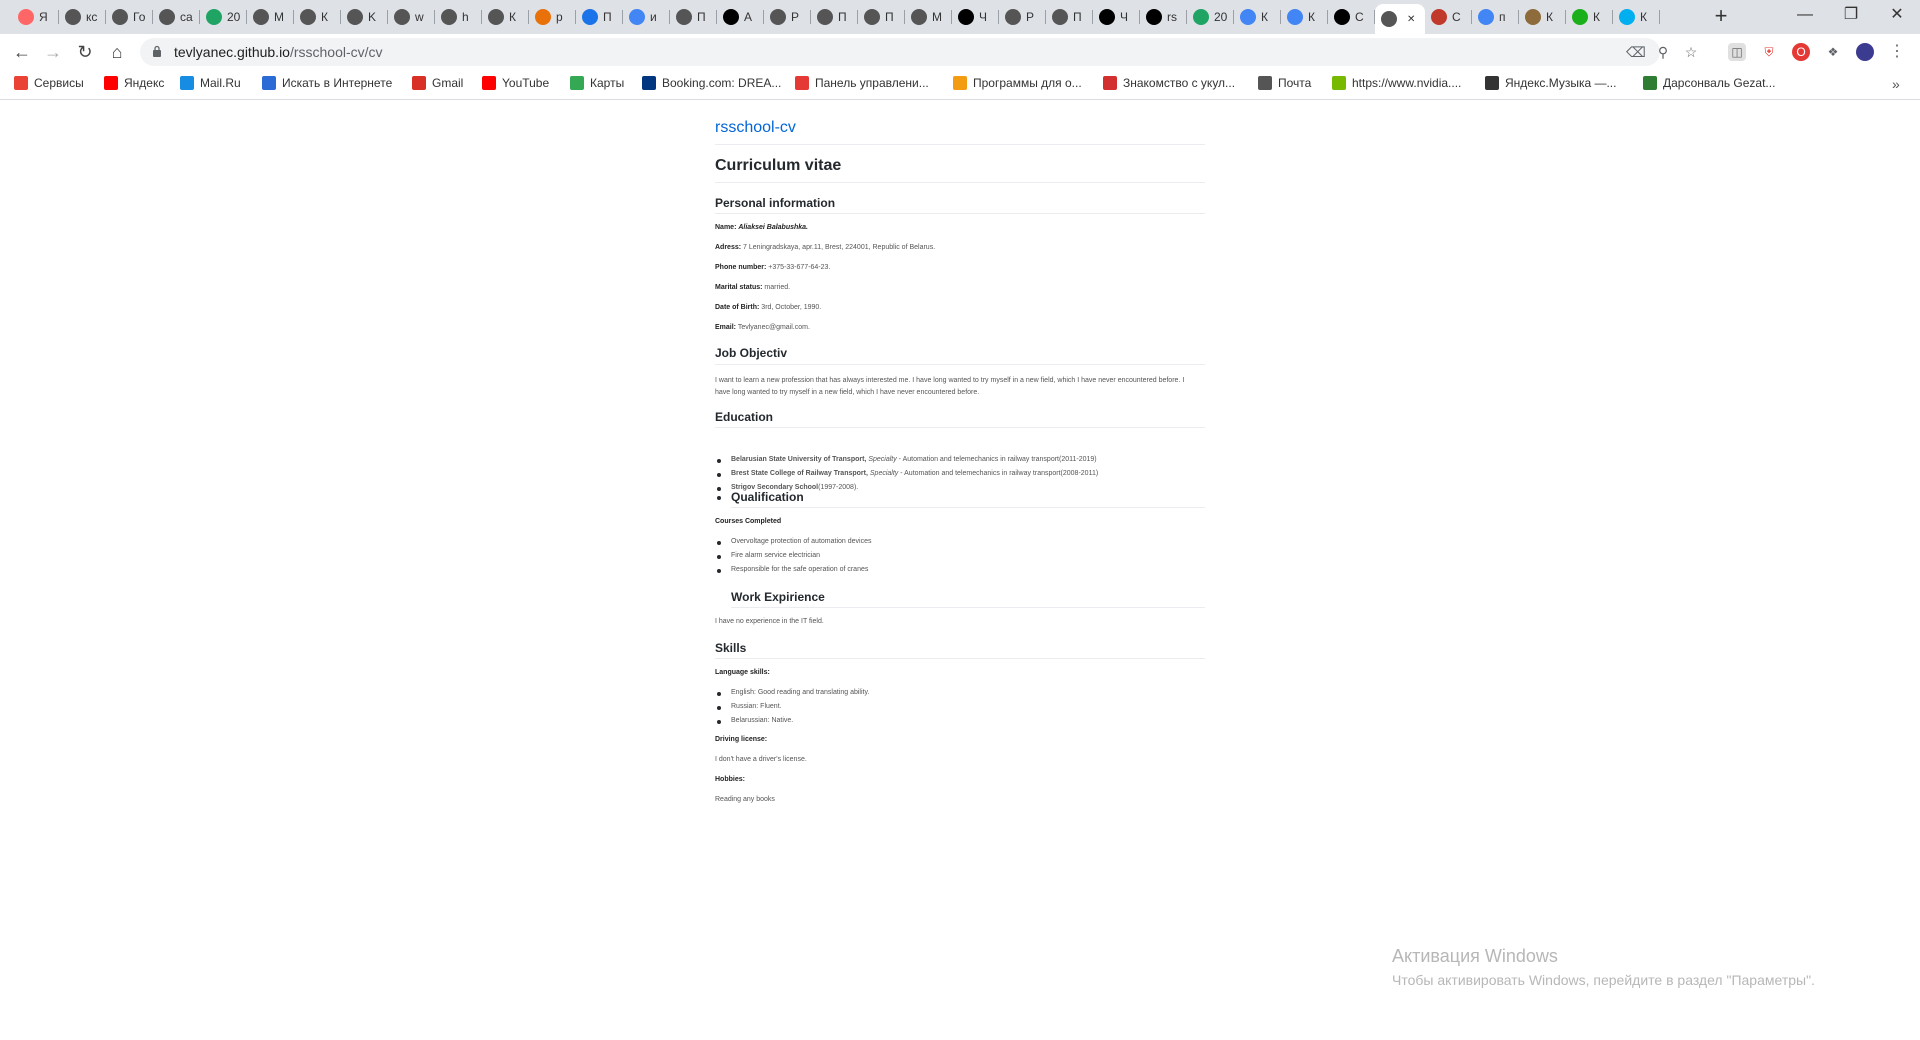  Describe the element at coordinates (745, 799) in the screenshot. I see `hobbies-text: Reading any books` at that location.